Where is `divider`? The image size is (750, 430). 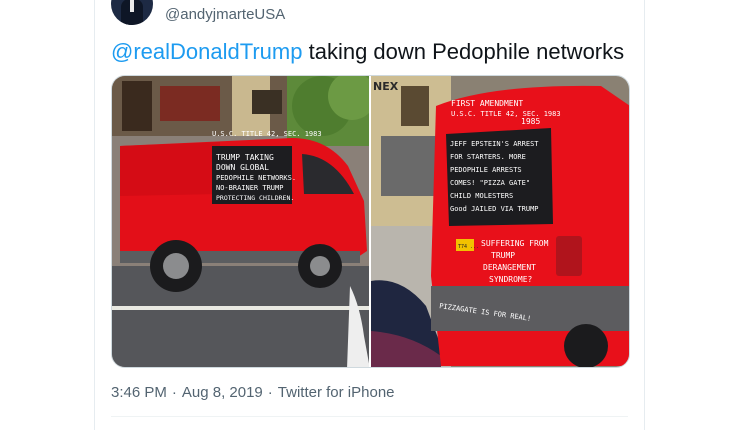
divider is located at coordinates (369, 416).